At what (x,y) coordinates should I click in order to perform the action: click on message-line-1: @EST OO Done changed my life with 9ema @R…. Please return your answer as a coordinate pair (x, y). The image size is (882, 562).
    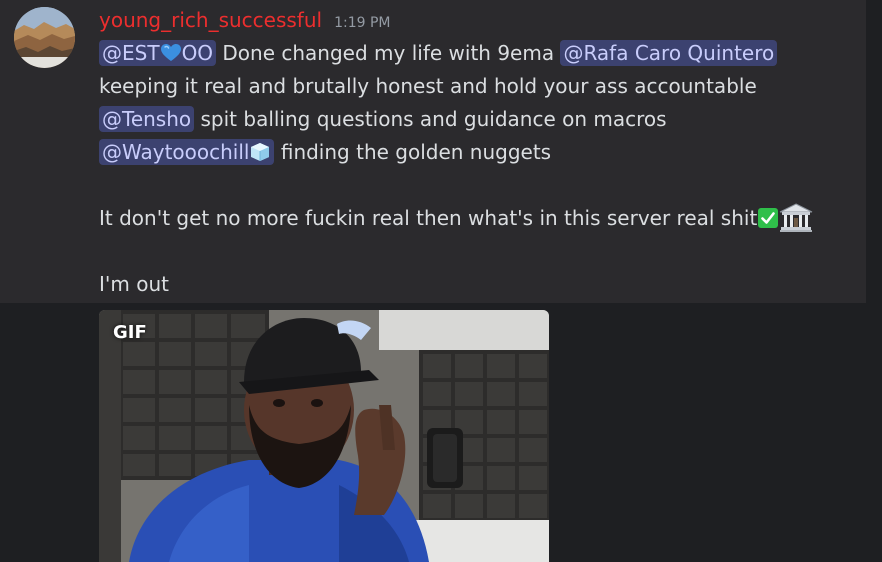
    Looking at the image, I should click on (479, 53).